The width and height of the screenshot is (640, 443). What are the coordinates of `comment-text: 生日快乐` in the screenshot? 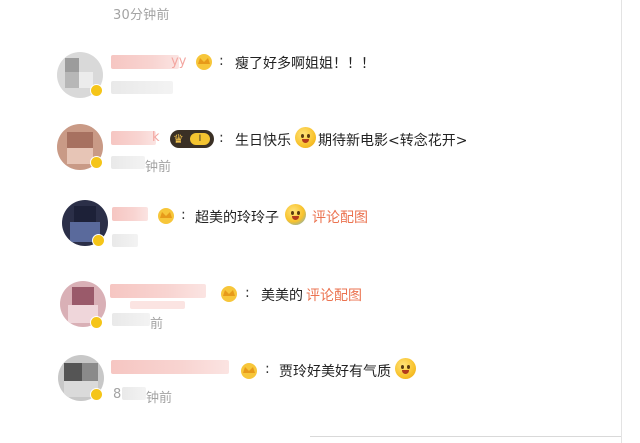 It's located at (263, 141).